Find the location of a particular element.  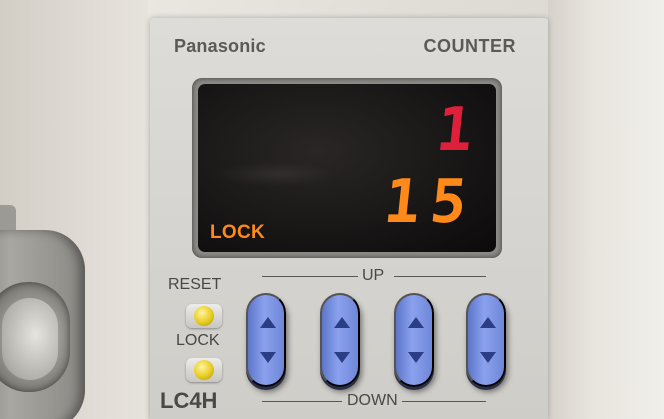

up-line-right is located at coordinates (440, 276).